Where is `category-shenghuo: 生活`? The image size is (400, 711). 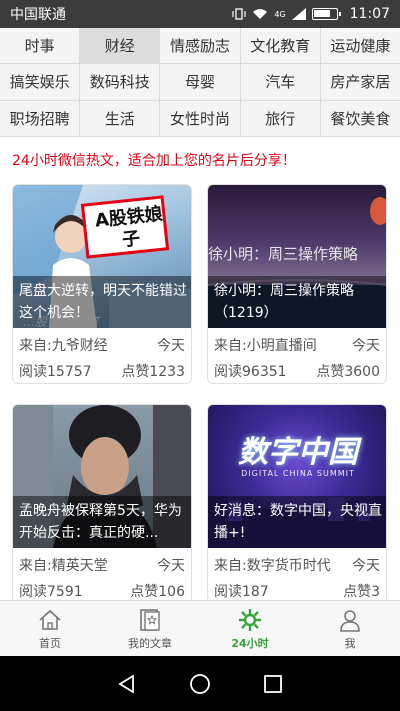 category-shenghuo: 生活 is located at coordinates (120, 118).